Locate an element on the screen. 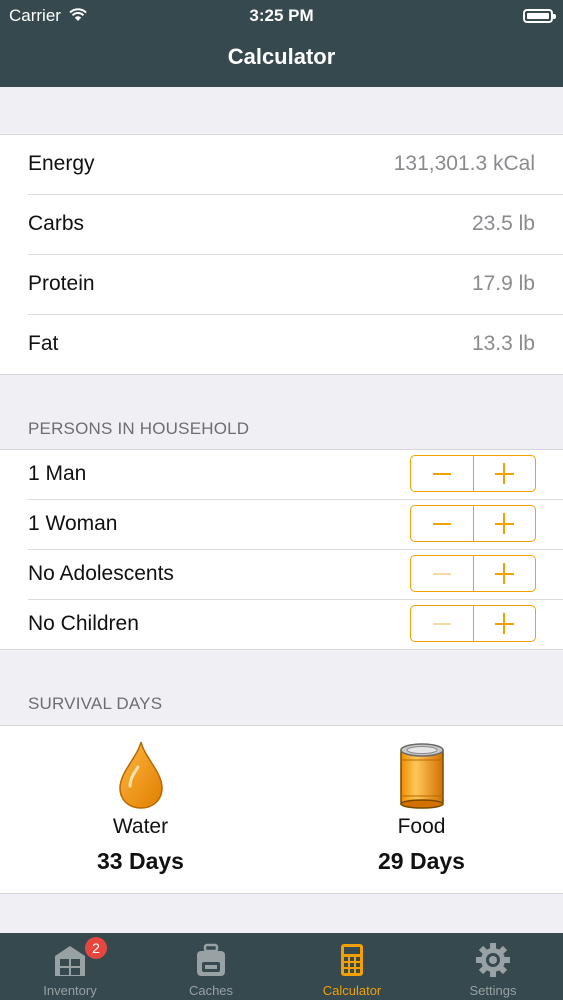 The height and width of the screenshot is (1000, 563). status-bar: Carrier 3:25 PM is located at coordinates (281, 16).